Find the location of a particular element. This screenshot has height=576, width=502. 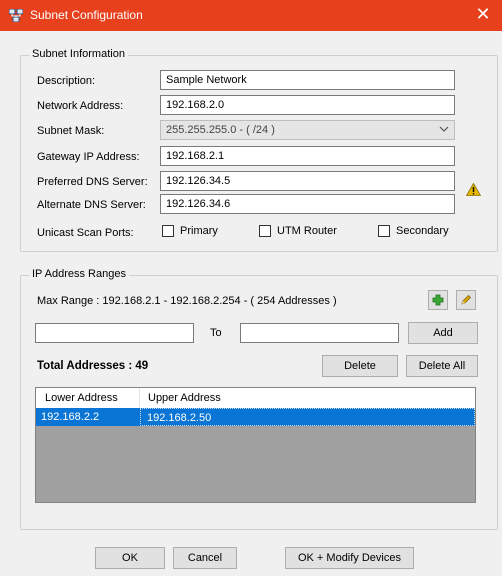

column-header-upper-address: Upper Address is located at coordinates (184, 398).